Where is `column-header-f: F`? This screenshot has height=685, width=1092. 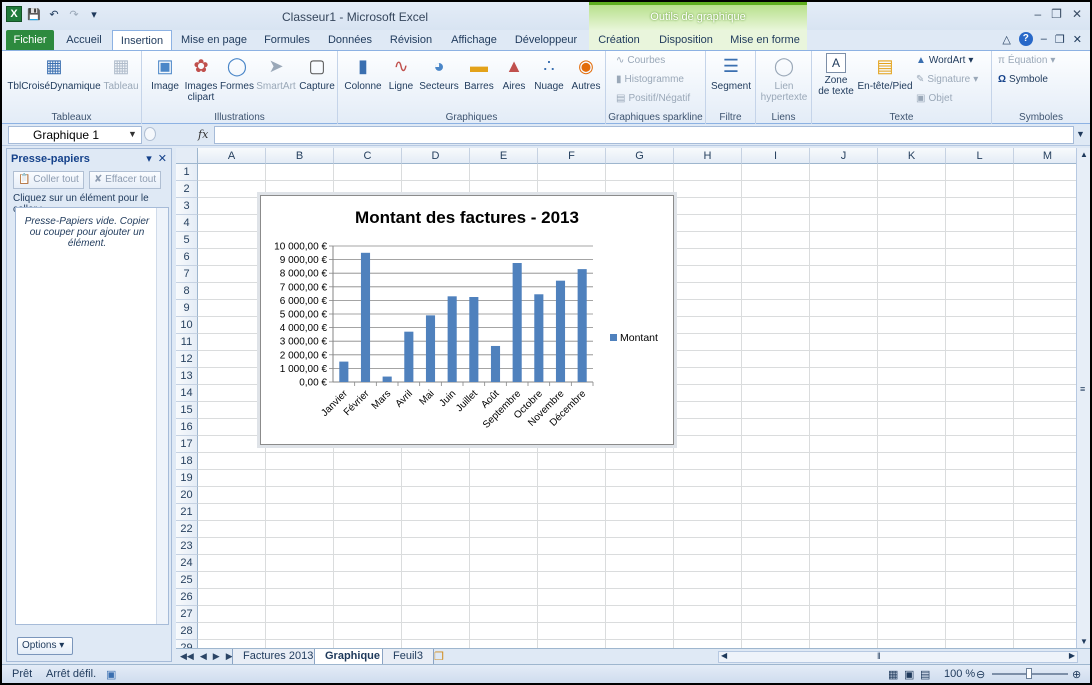 column-header-f: F is located at coordinates (572, 156).